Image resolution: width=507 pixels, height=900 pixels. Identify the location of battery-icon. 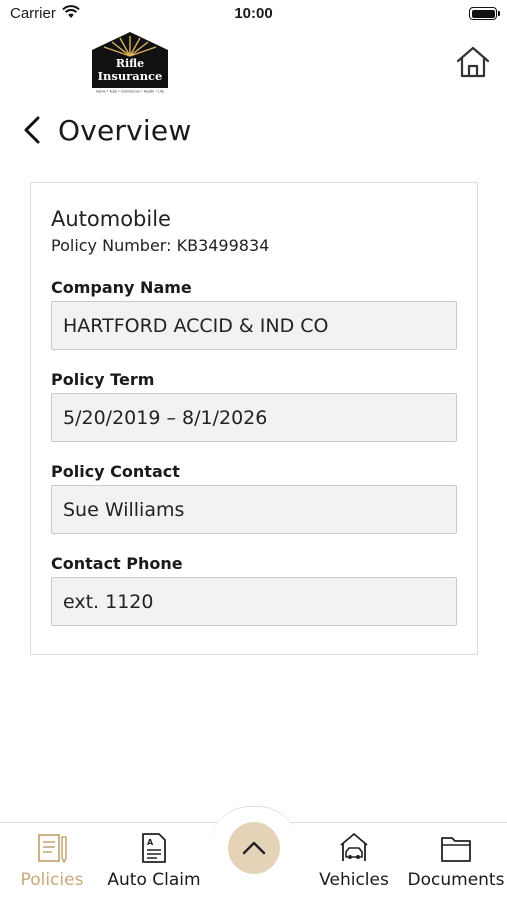
(484, 13).